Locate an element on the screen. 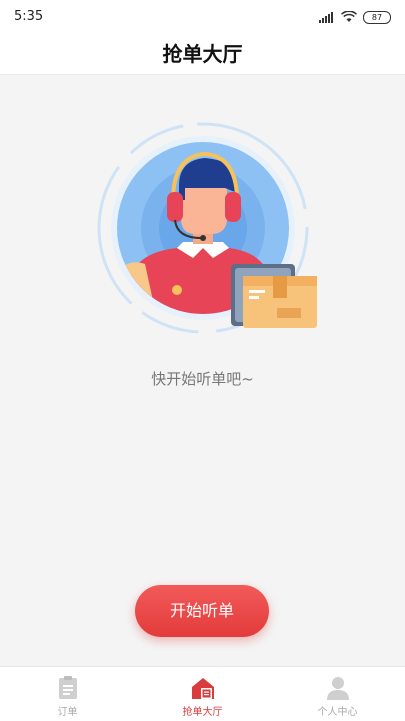 The image size is (405, 721). header: 抢单大厅 is located at coordinates (202, 54).